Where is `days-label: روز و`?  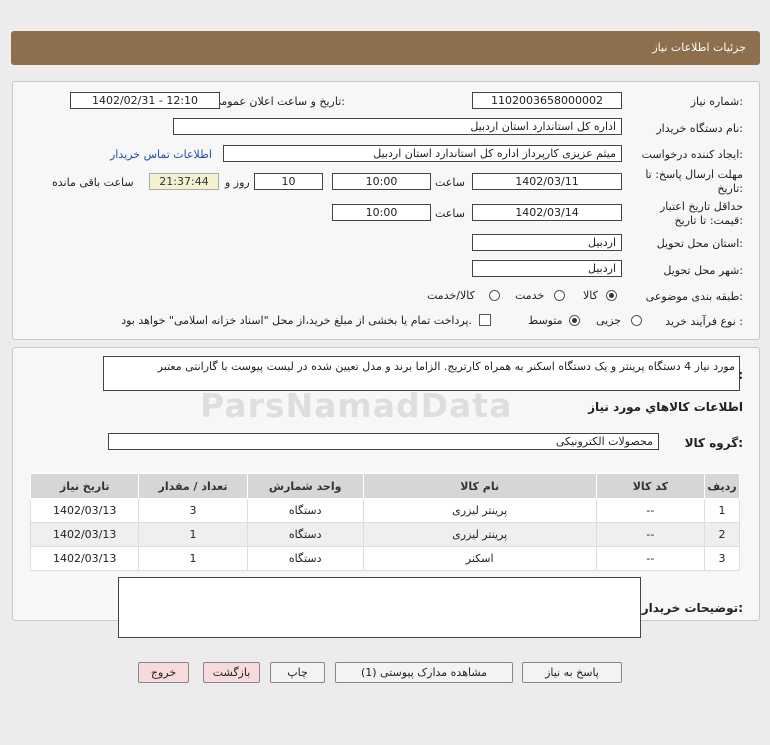
days-label: روز و is located at coordinates (237, 182).